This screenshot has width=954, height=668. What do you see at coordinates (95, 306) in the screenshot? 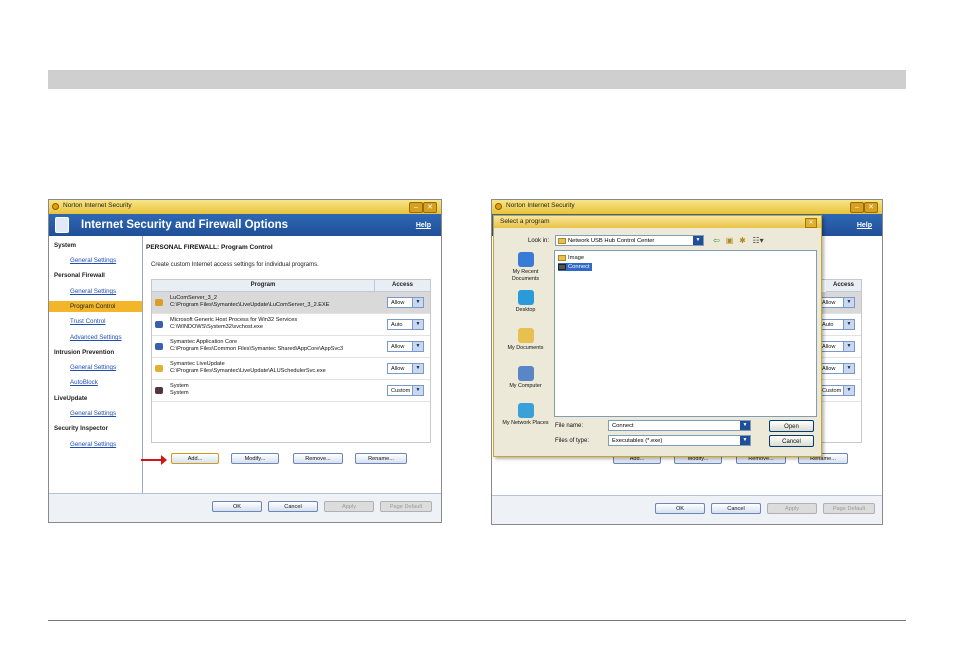
I see `sidebar-item: Program Control` at bounding box center [95, 306].